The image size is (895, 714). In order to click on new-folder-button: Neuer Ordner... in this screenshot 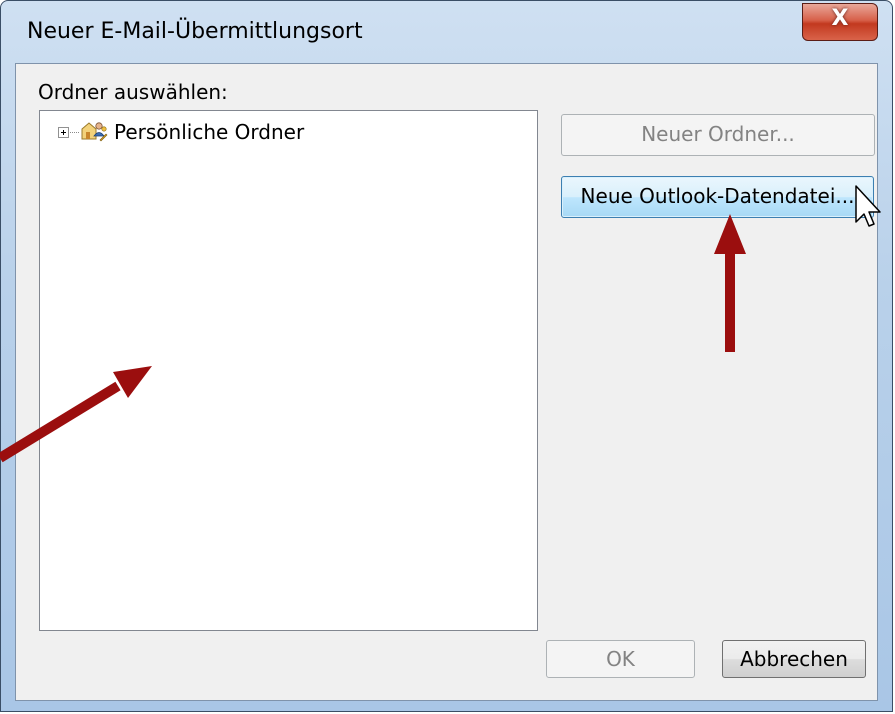, I will do `click(718, 135)`.